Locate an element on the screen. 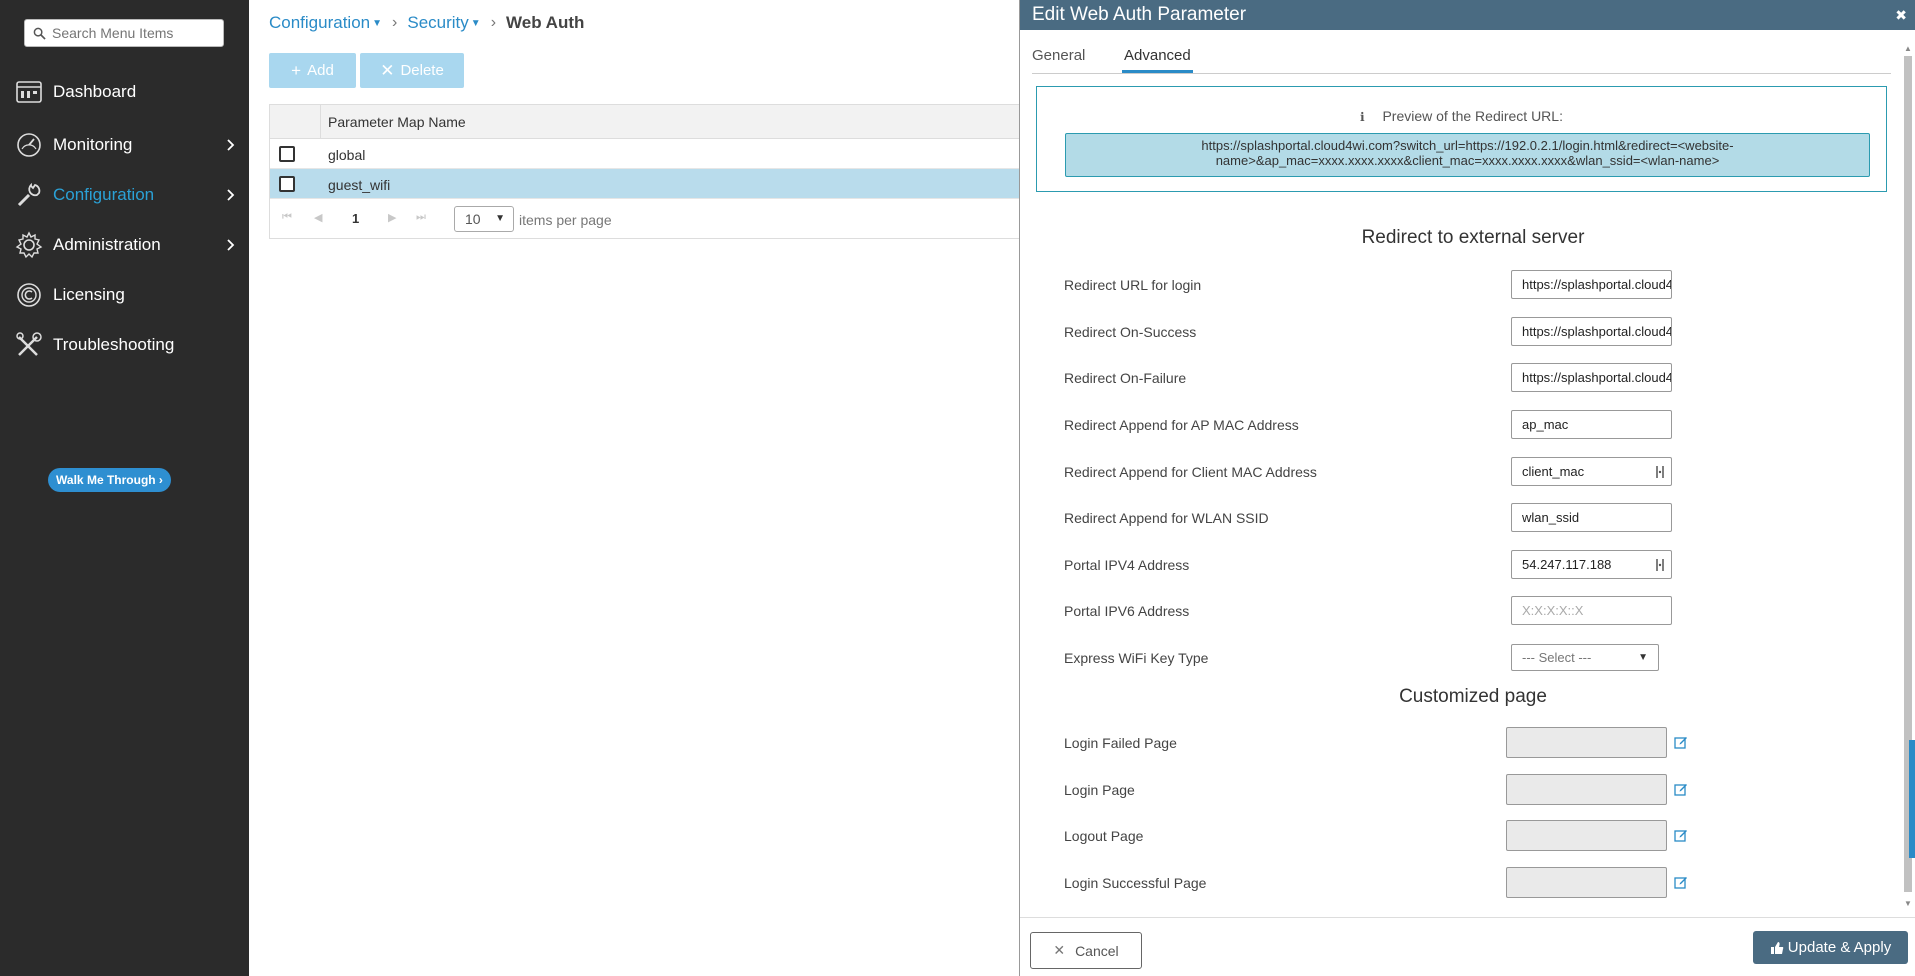 The image size is (1915, 976). scroll-down-icon: ▼ is located at coordinates (1908, 903).